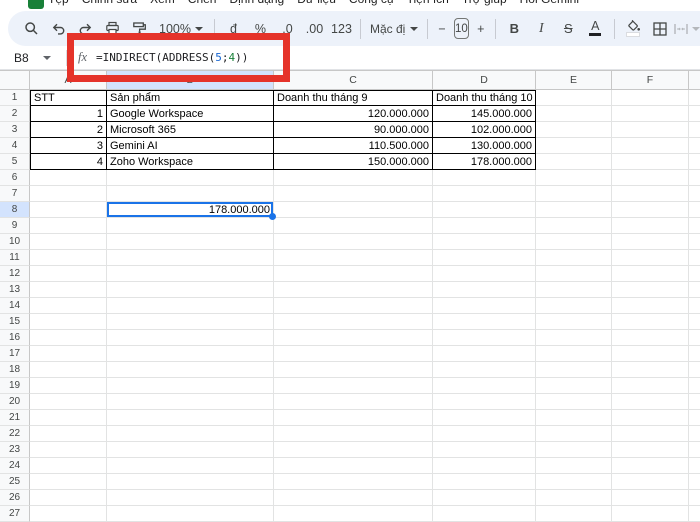 This screenshot has width=700, height=522. I want to click on cell-A3: 2, so click(68, 130).